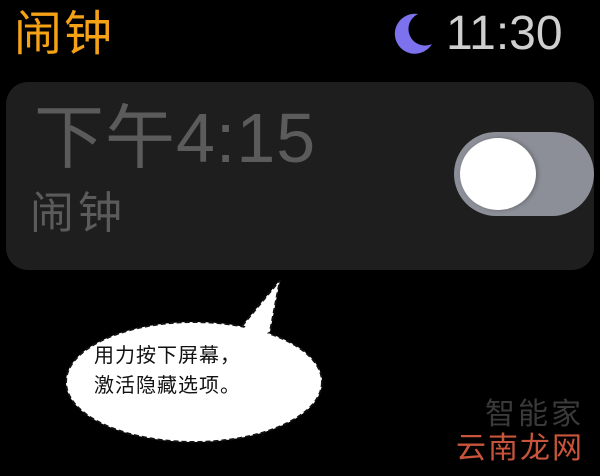  What do you see at coordinates (167, 355) in the screenshot?
I see `callout-line-1: 用力按下屏幕，` at bounding box center [167, 355].